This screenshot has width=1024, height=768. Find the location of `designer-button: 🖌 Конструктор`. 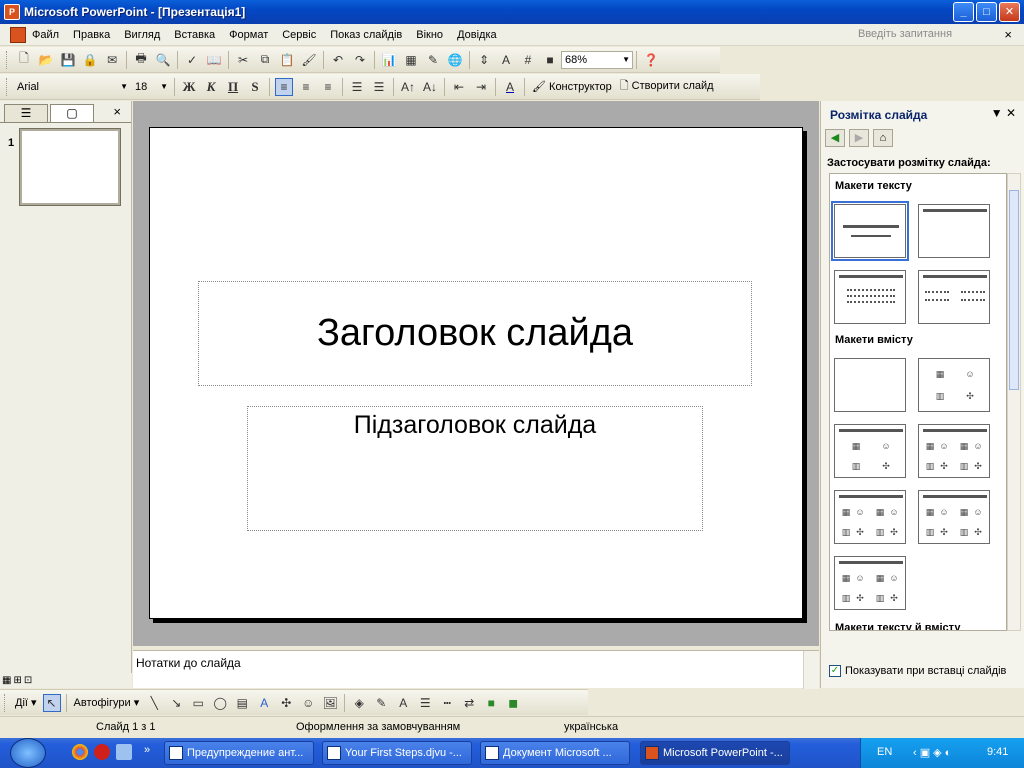

designer-button: 🖌 Конструктор is located at coordinates (572, 86).